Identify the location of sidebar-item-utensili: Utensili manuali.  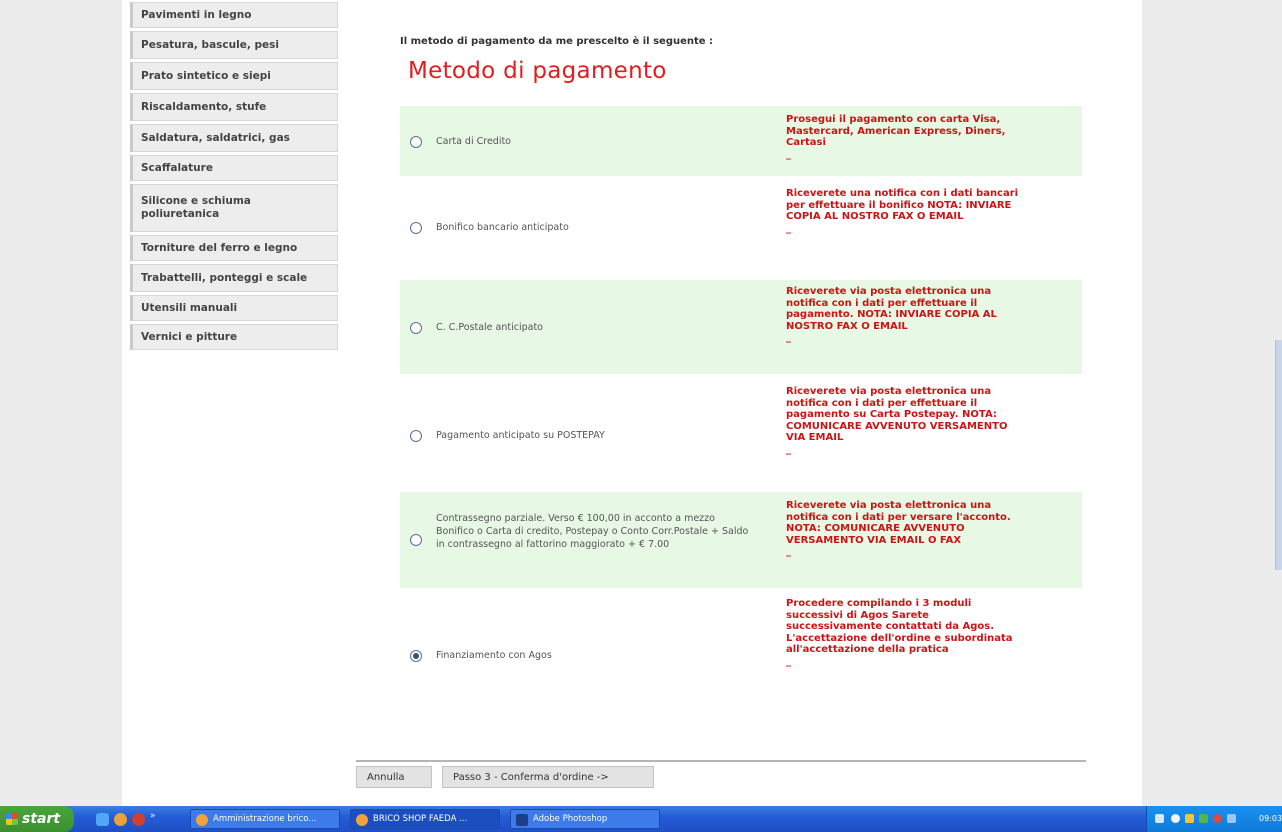
(234, 308).